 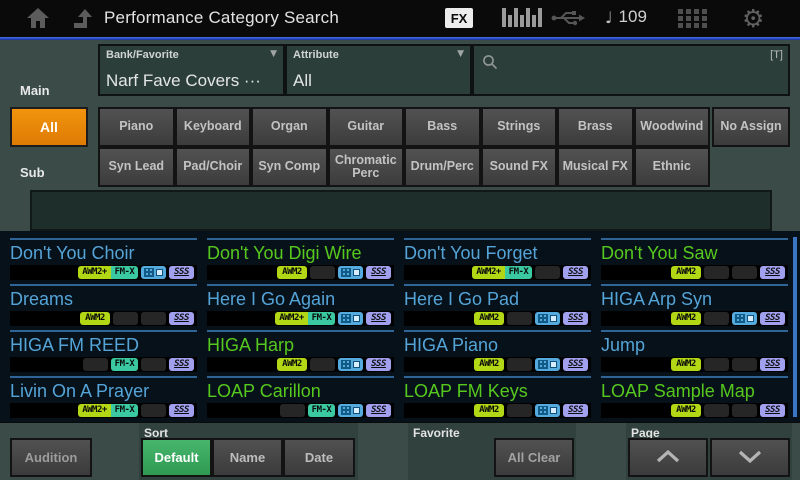 I want to click on performance-name: Don't You Forget, so click(x=471, y=253).